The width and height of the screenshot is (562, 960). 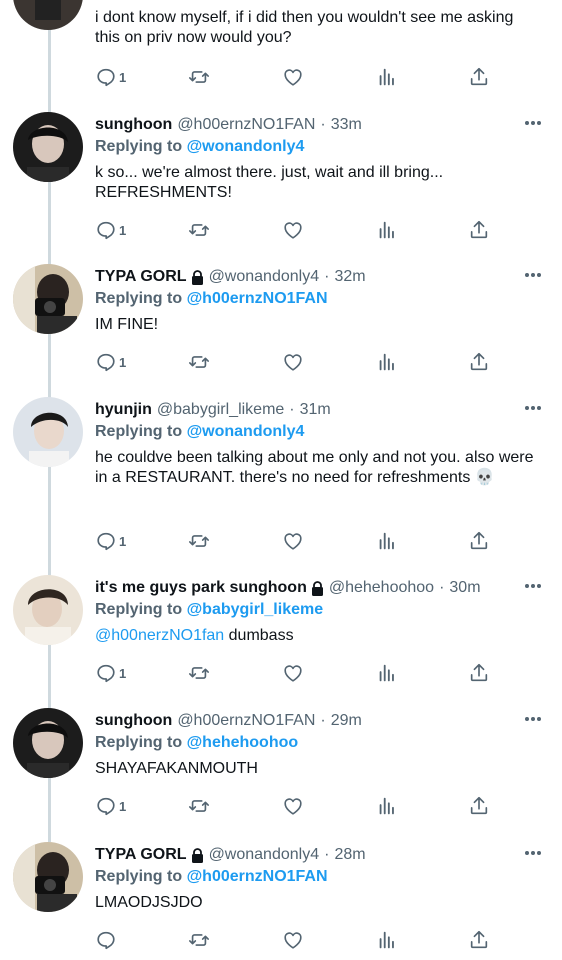 I want to click on tweet-text: SHAYAFAKANMOUTH, so click(x=318, y=769).